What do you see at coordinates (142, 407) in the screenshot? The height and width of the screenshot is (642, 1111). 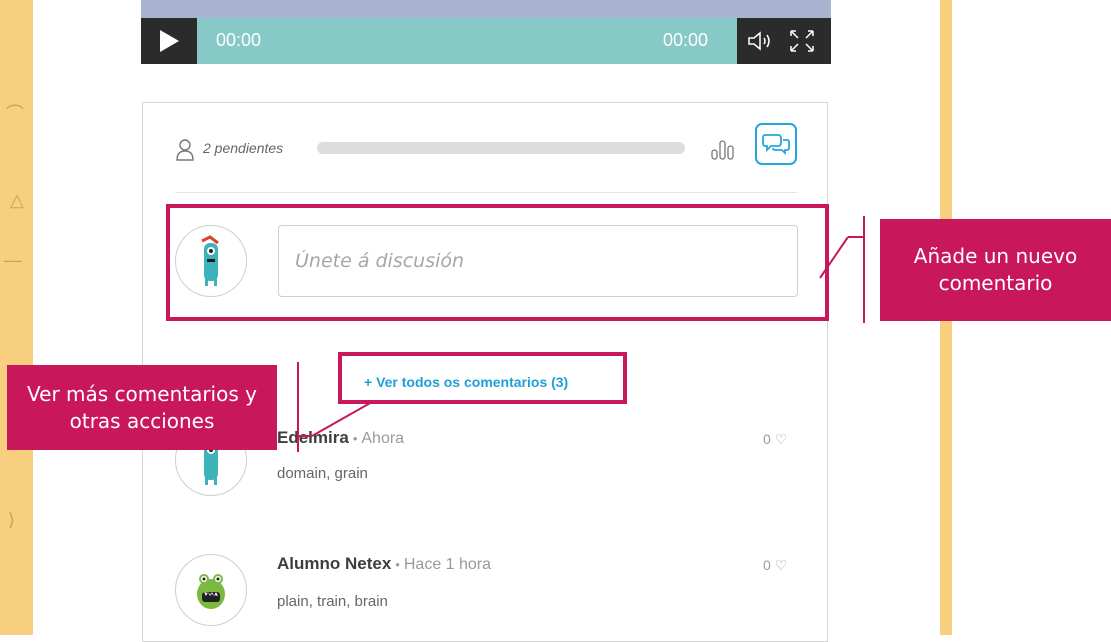 I see `more-comments-callout: Ver más comentarios y otras acciones` at bounding box center [142, 407].